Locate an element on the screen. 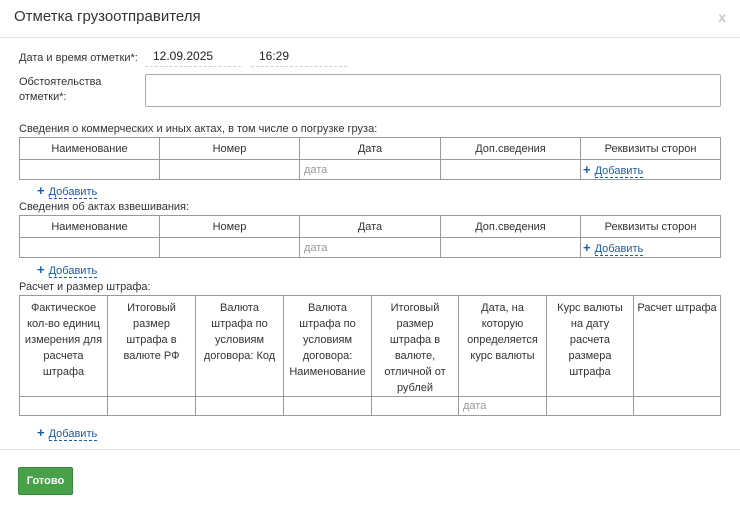 This screenshot has height=512, width=740. add-commercial-act-link: + Добавить is located at coordinates (67, 191).